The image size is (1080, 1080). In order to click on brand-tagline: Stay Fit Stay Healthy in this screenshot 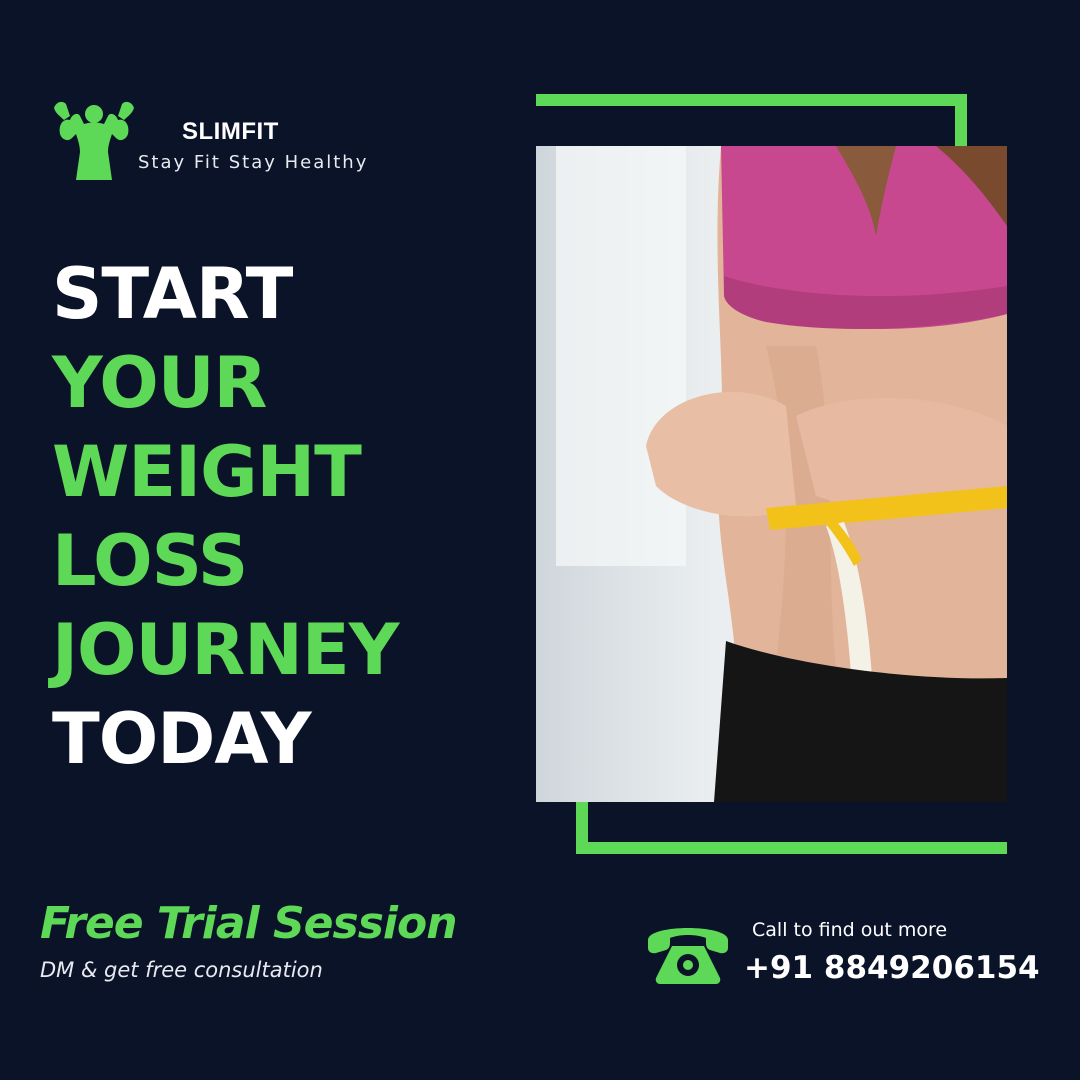, I will do `click(253, 162)`.